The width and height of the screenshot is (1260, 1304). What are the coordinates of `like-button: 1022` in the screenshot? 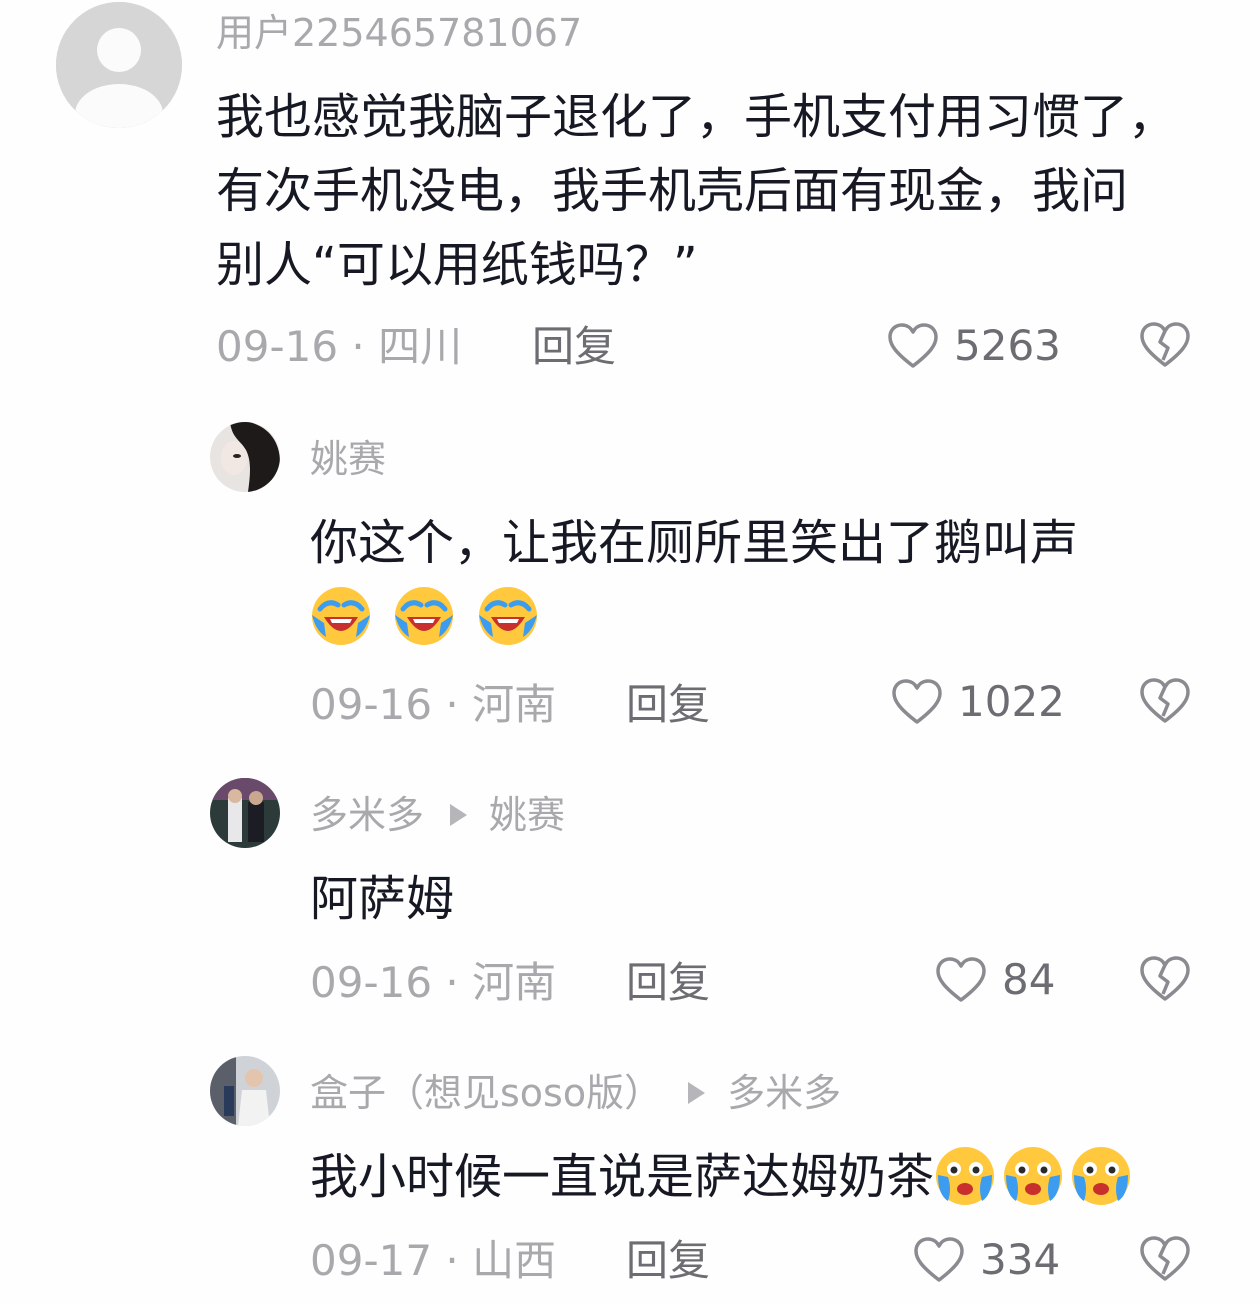 It's located at (977, 702).